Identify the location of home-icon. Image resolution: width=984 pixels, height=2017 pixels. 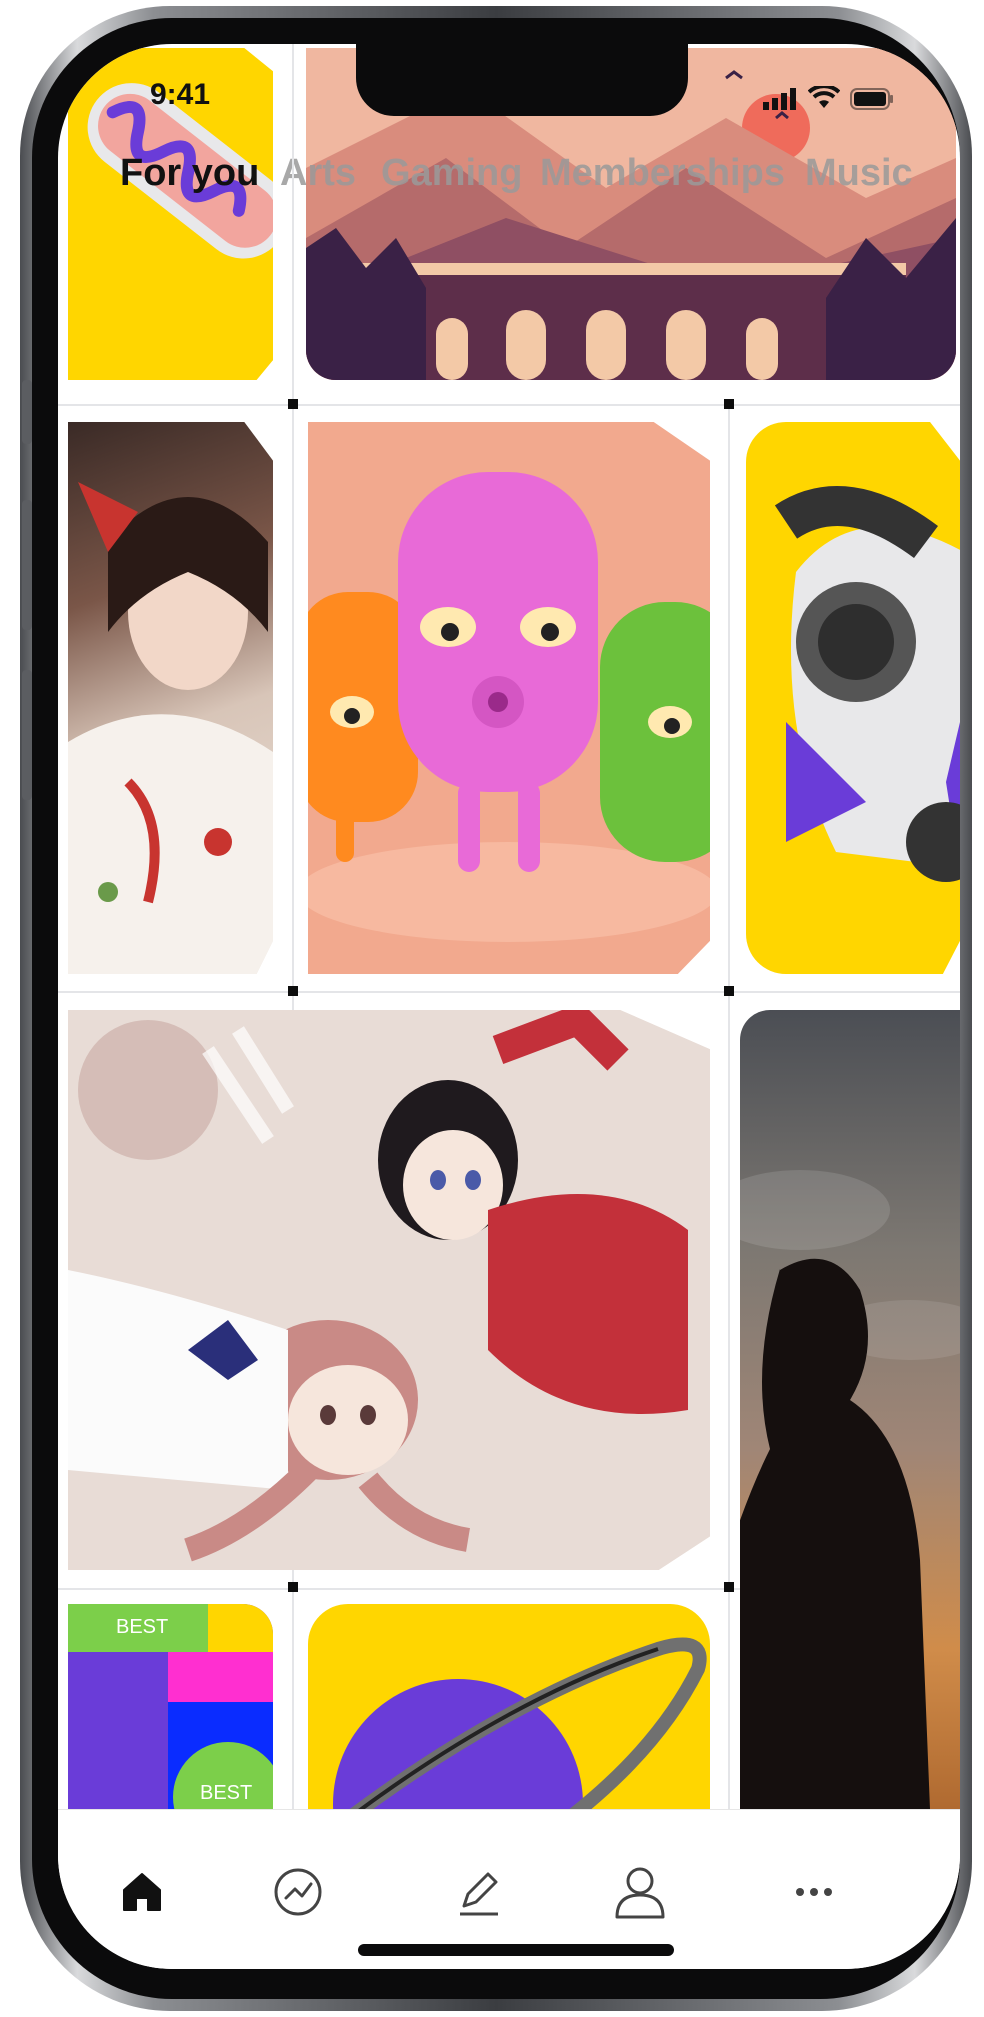
(142, 1892).